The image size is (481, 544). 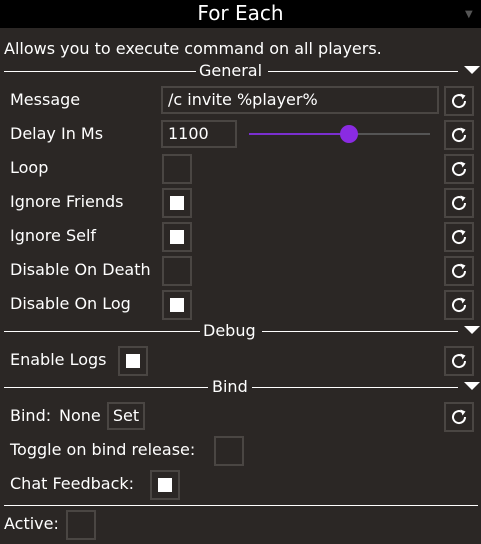 What do you see at coordinates (199, 134) in the screenshot?
I see `delay-input: 1100` at bounding box center [199, 134].